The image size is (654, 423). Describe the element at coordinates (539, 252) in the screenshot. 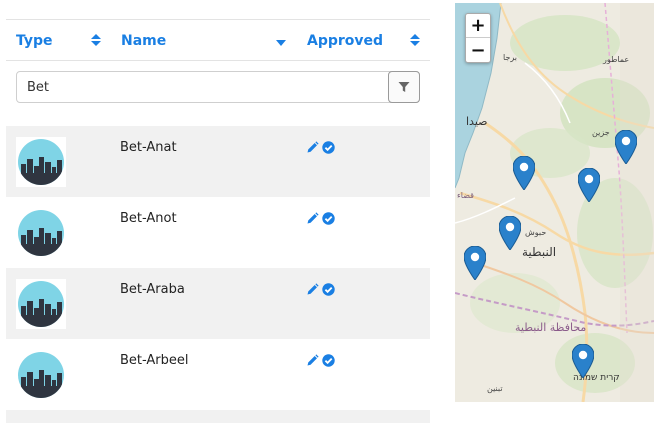

I see `map-label: النبطية` at that location.